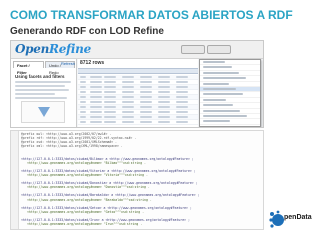  Describe the element at coordinates (53, 49) in the screenshot. I see `app-logo: OpenRefine` at that location.